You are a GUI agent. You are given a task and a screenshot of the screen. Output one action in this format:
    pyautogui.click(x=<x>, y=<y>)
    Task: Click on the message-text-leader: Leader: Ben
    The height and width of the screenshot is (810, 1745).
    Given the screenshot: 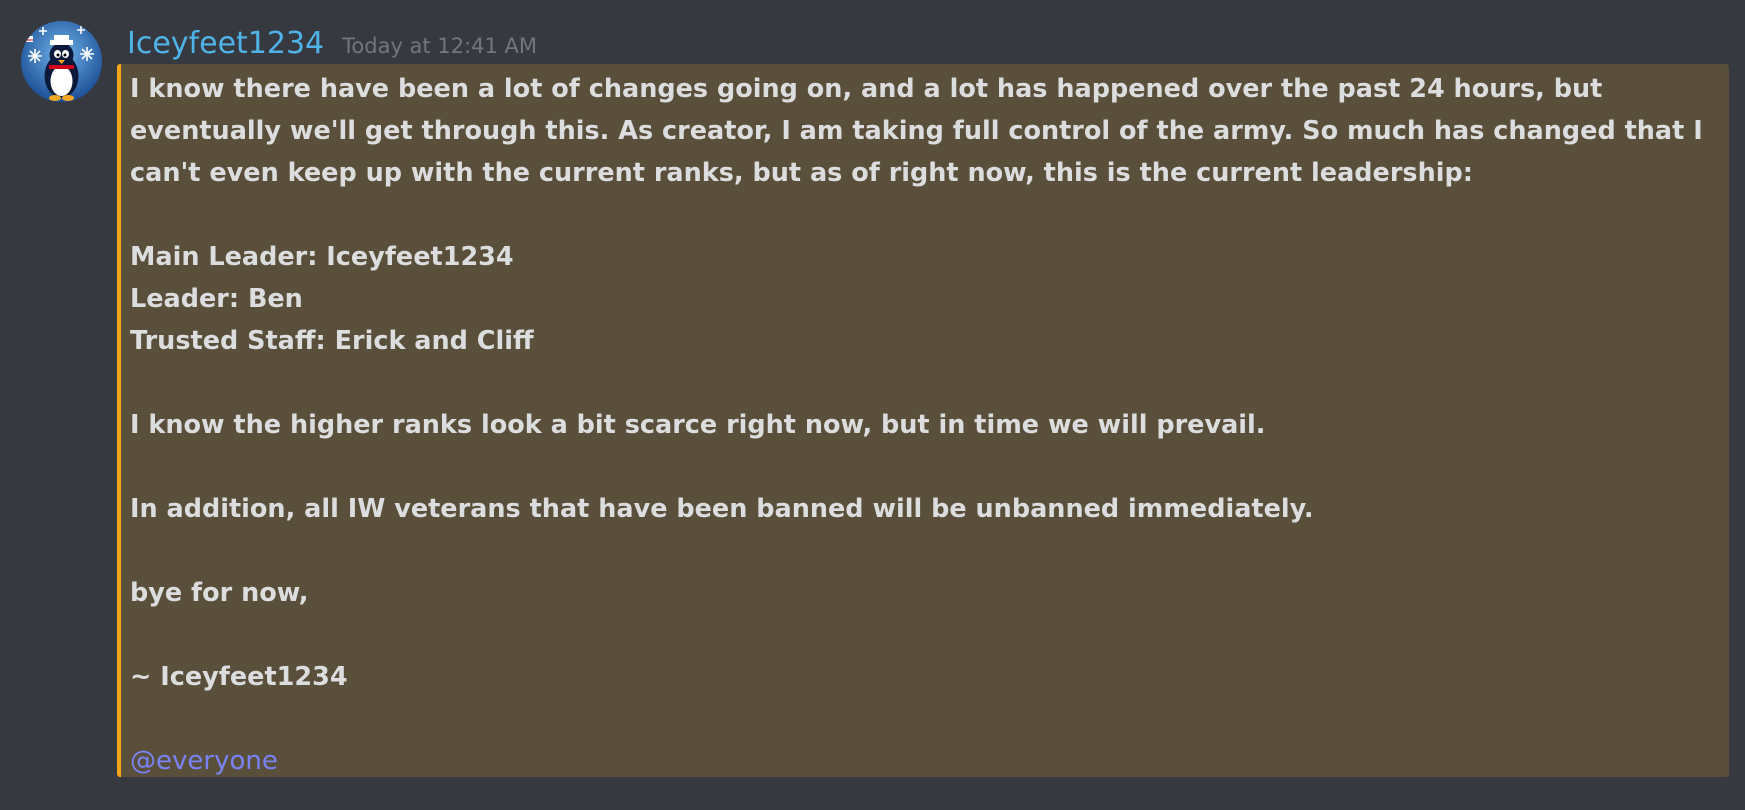 What is the action you would take?
    pyautogui.click(x=216, y=299)
    